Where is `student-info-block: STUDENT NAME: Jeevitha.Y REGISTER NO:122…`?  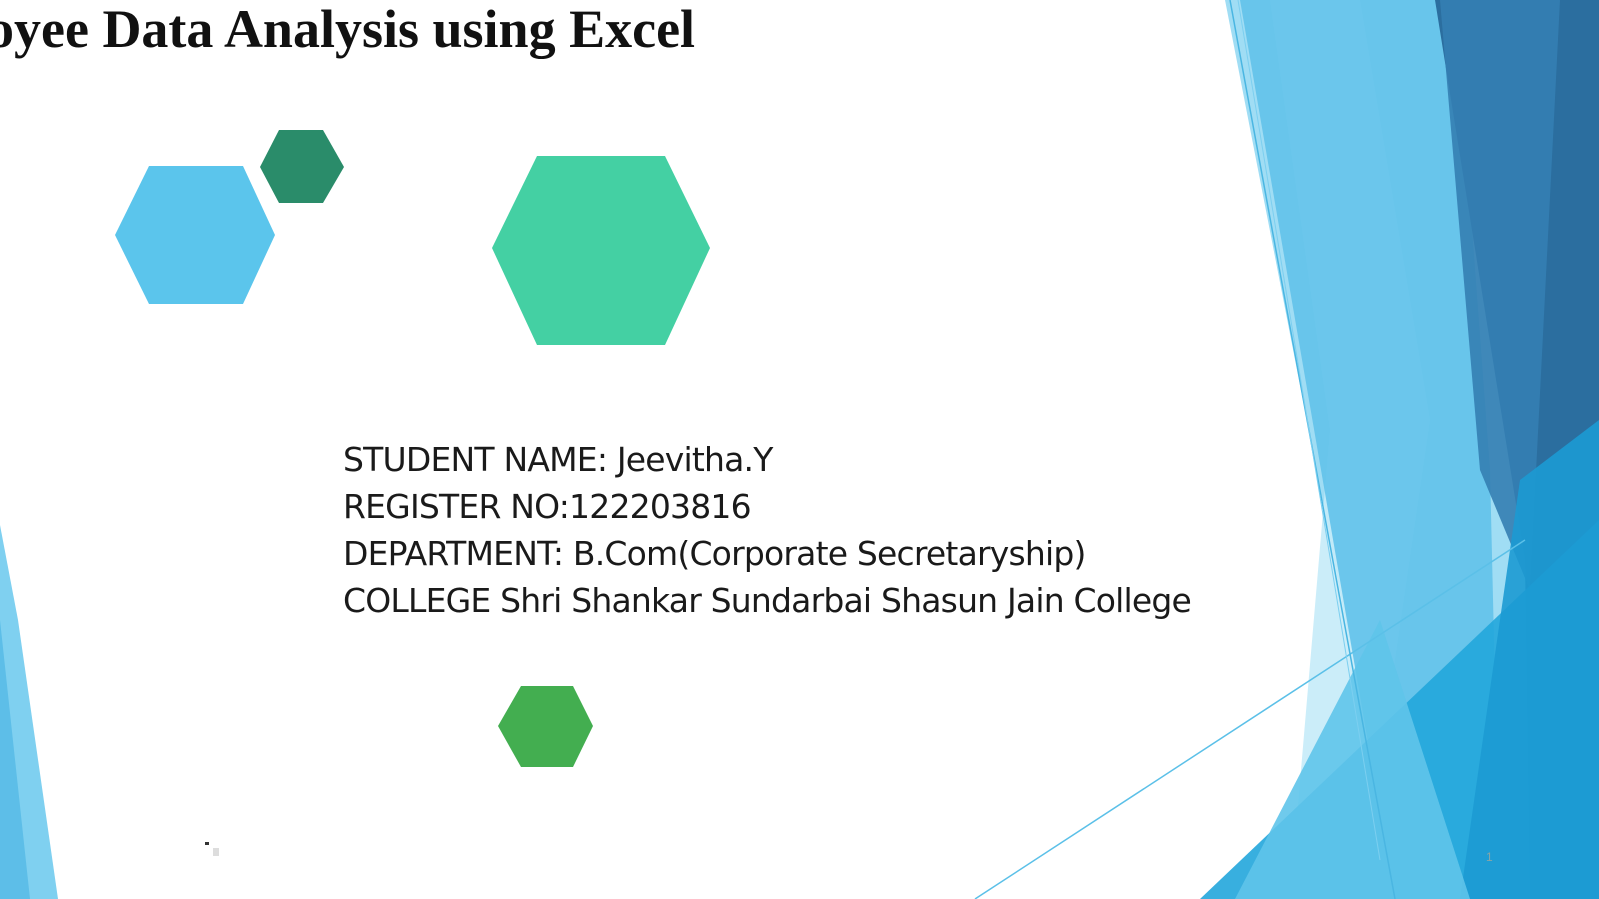
student-info-block: STUDENT NAME: Jeevitha.Y REGISTER NO:122… is located at coordinates (767, 530).